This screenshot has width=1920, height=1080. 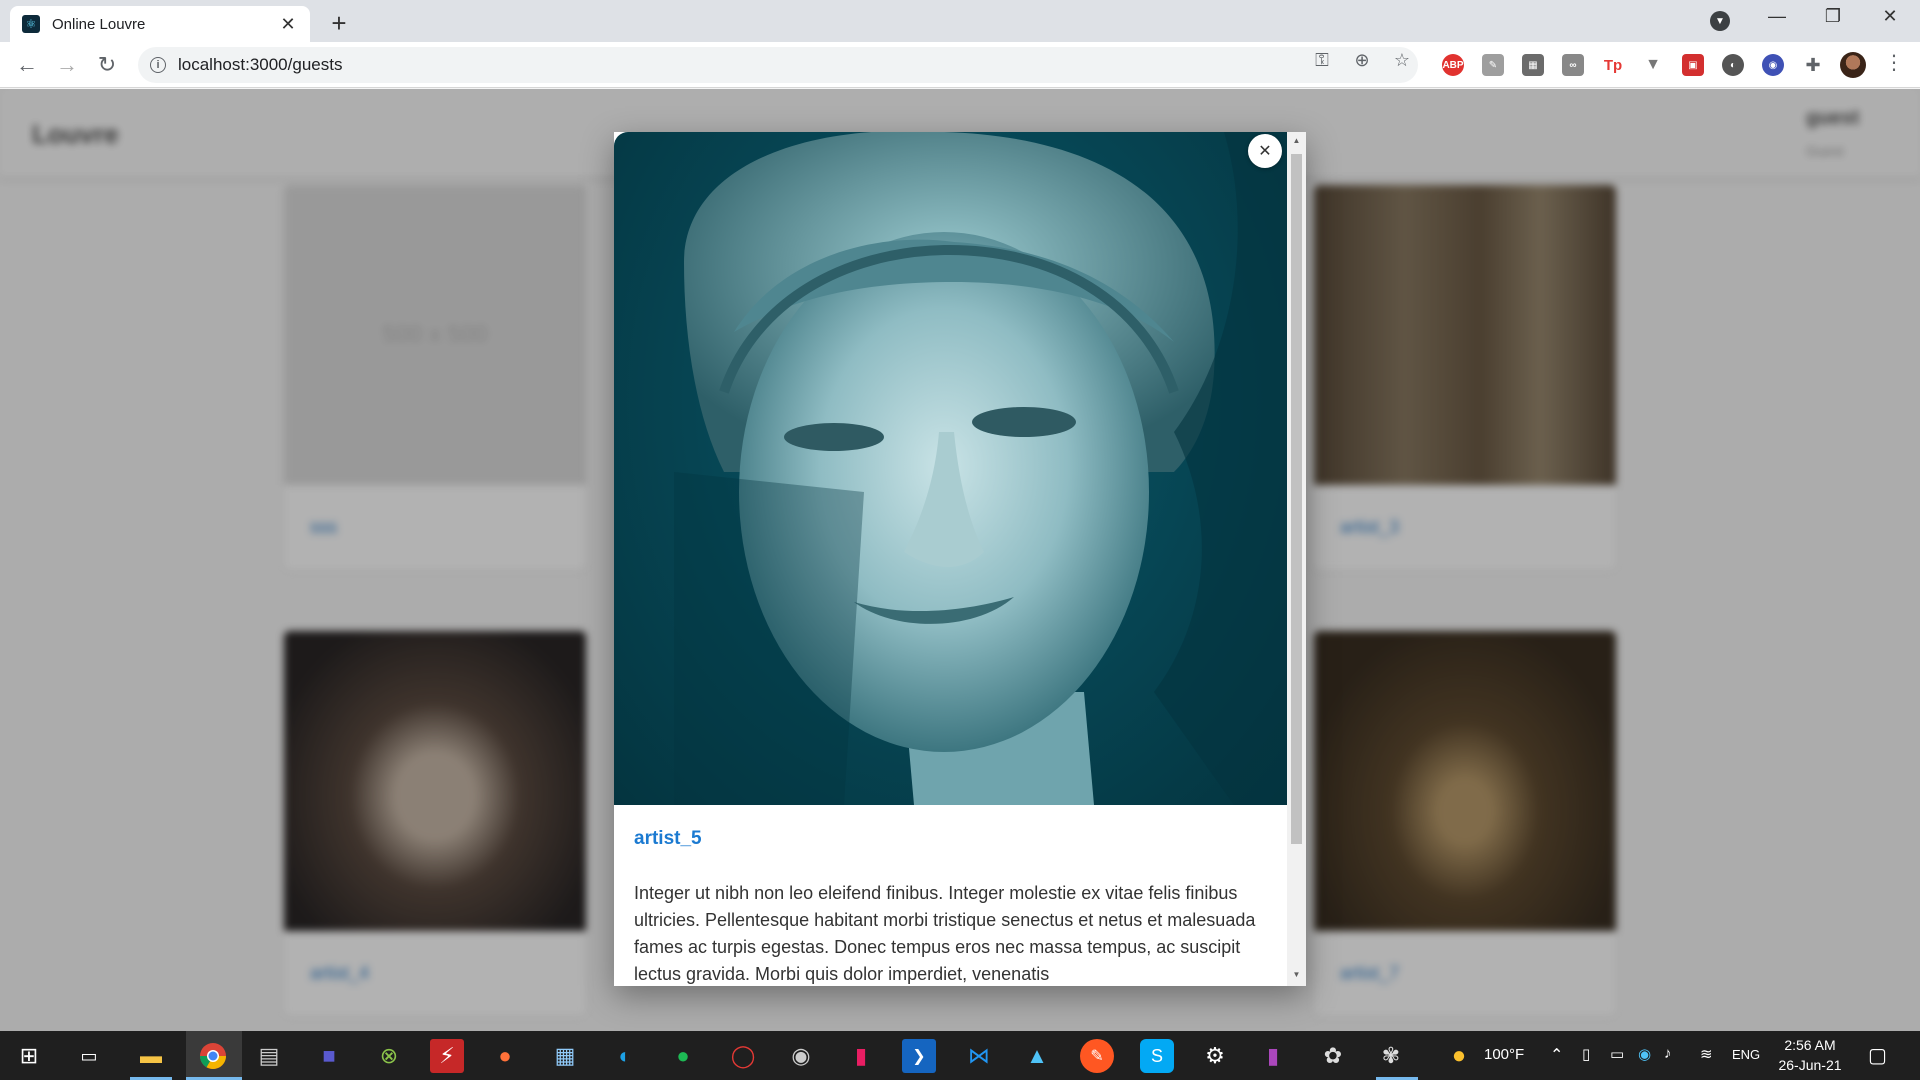 I want to click on language-indicator: ENG, so click(x=1746, y=1054).